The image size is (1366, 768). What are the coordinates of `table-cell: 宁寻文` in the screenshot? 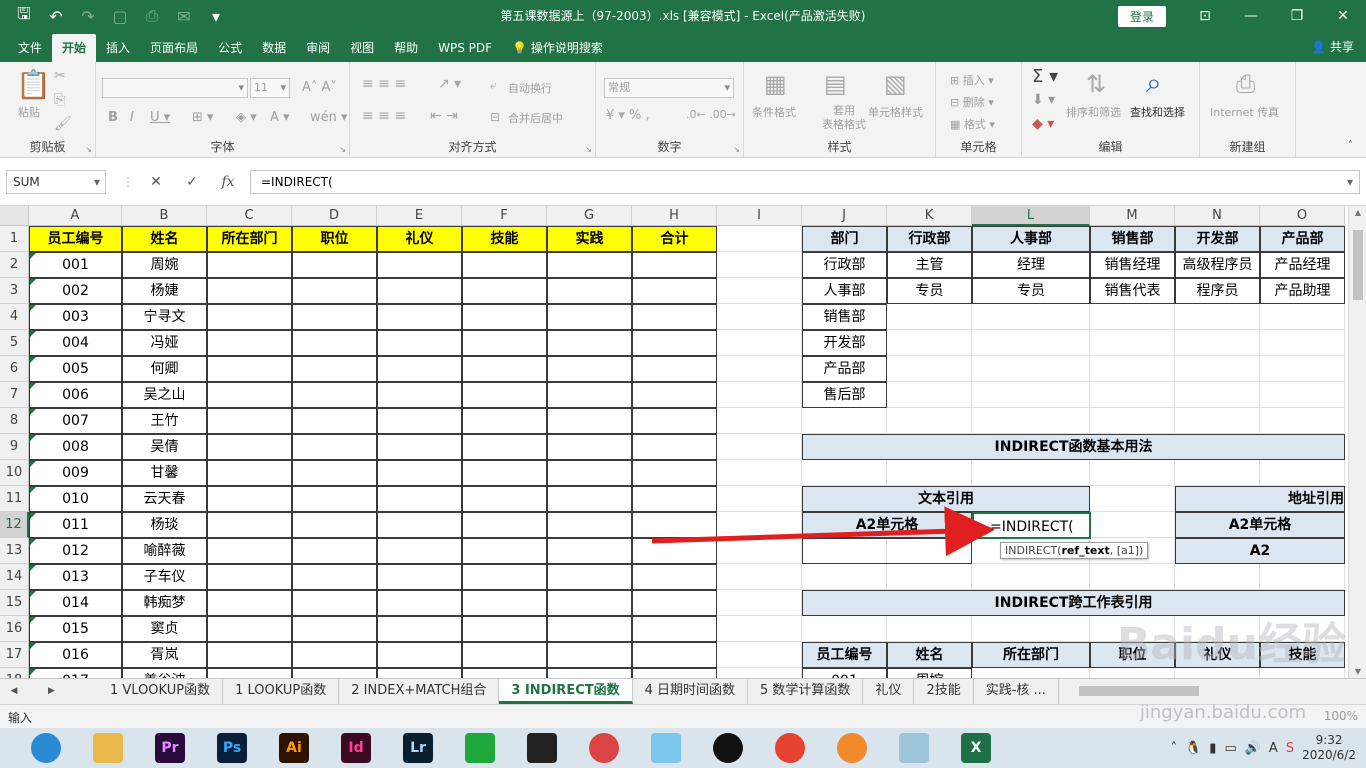 It's located at (164, 317).